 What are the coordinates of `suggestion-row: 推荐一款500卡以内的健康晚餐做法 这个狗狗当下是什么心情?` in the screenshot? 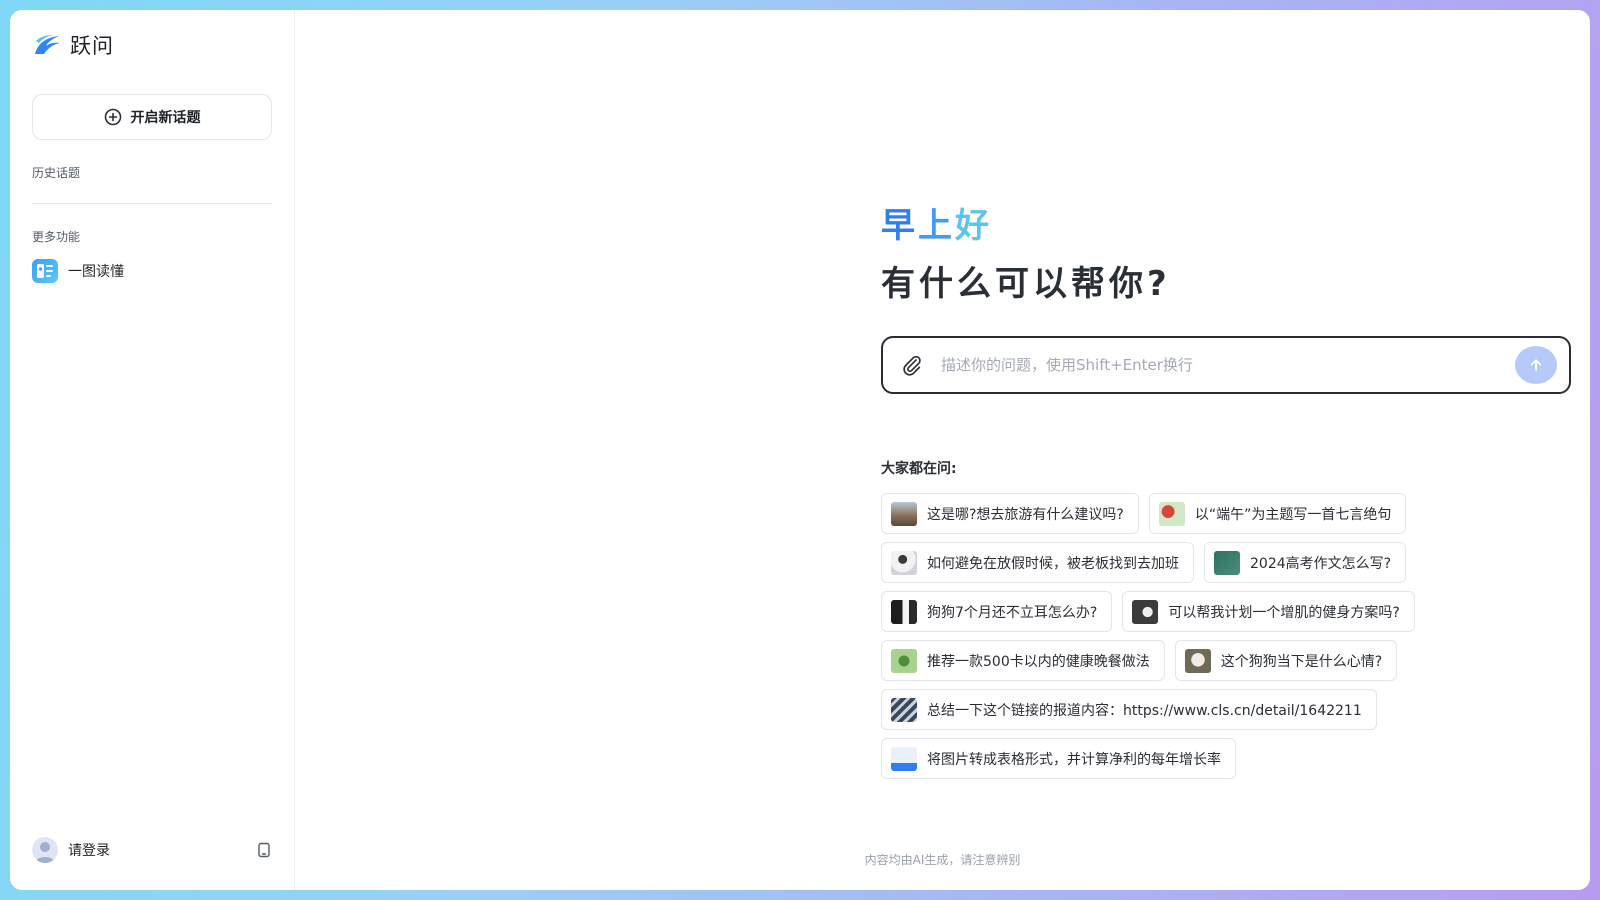 It's located at (1231, 660).